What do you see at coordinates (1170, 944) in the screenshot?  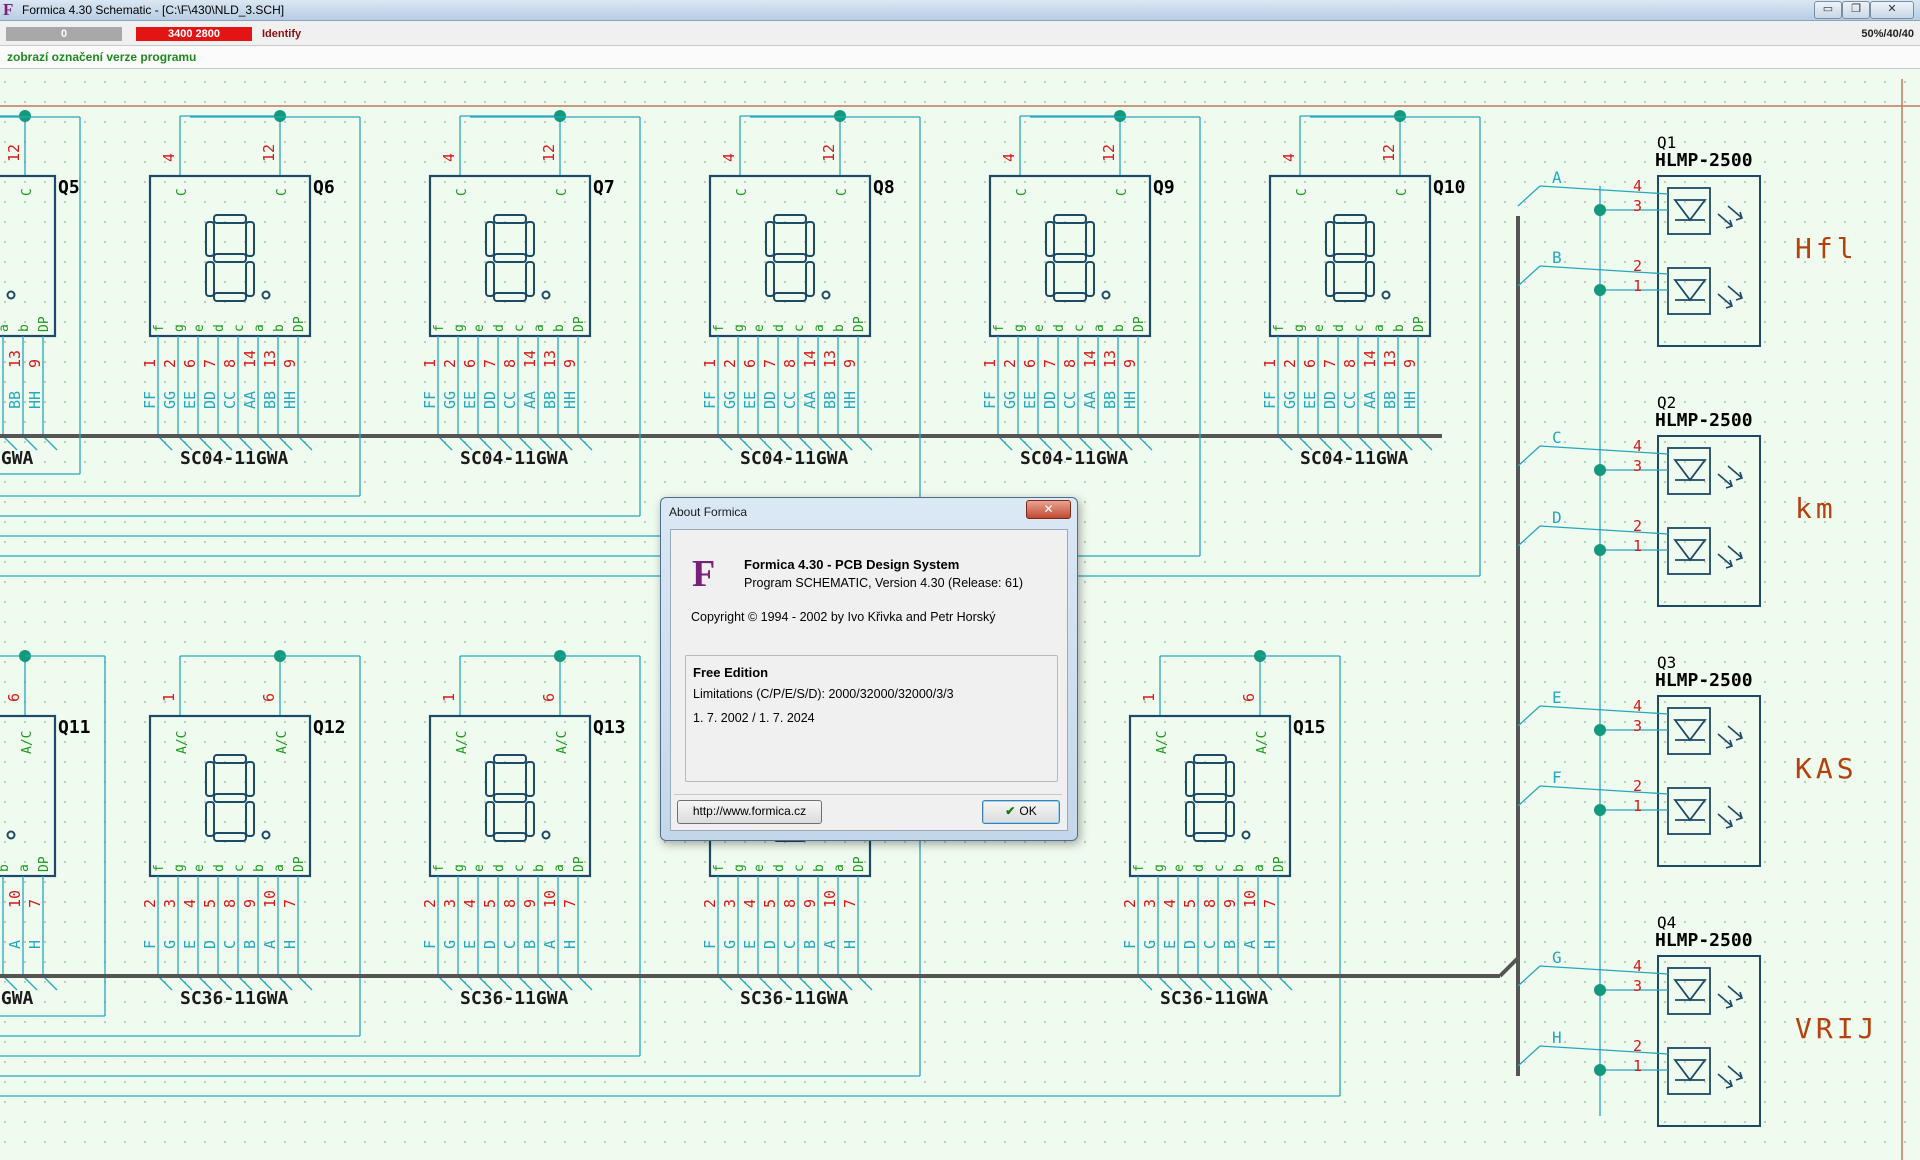 I see `net-label: E` at bounding box center [1170, 944].